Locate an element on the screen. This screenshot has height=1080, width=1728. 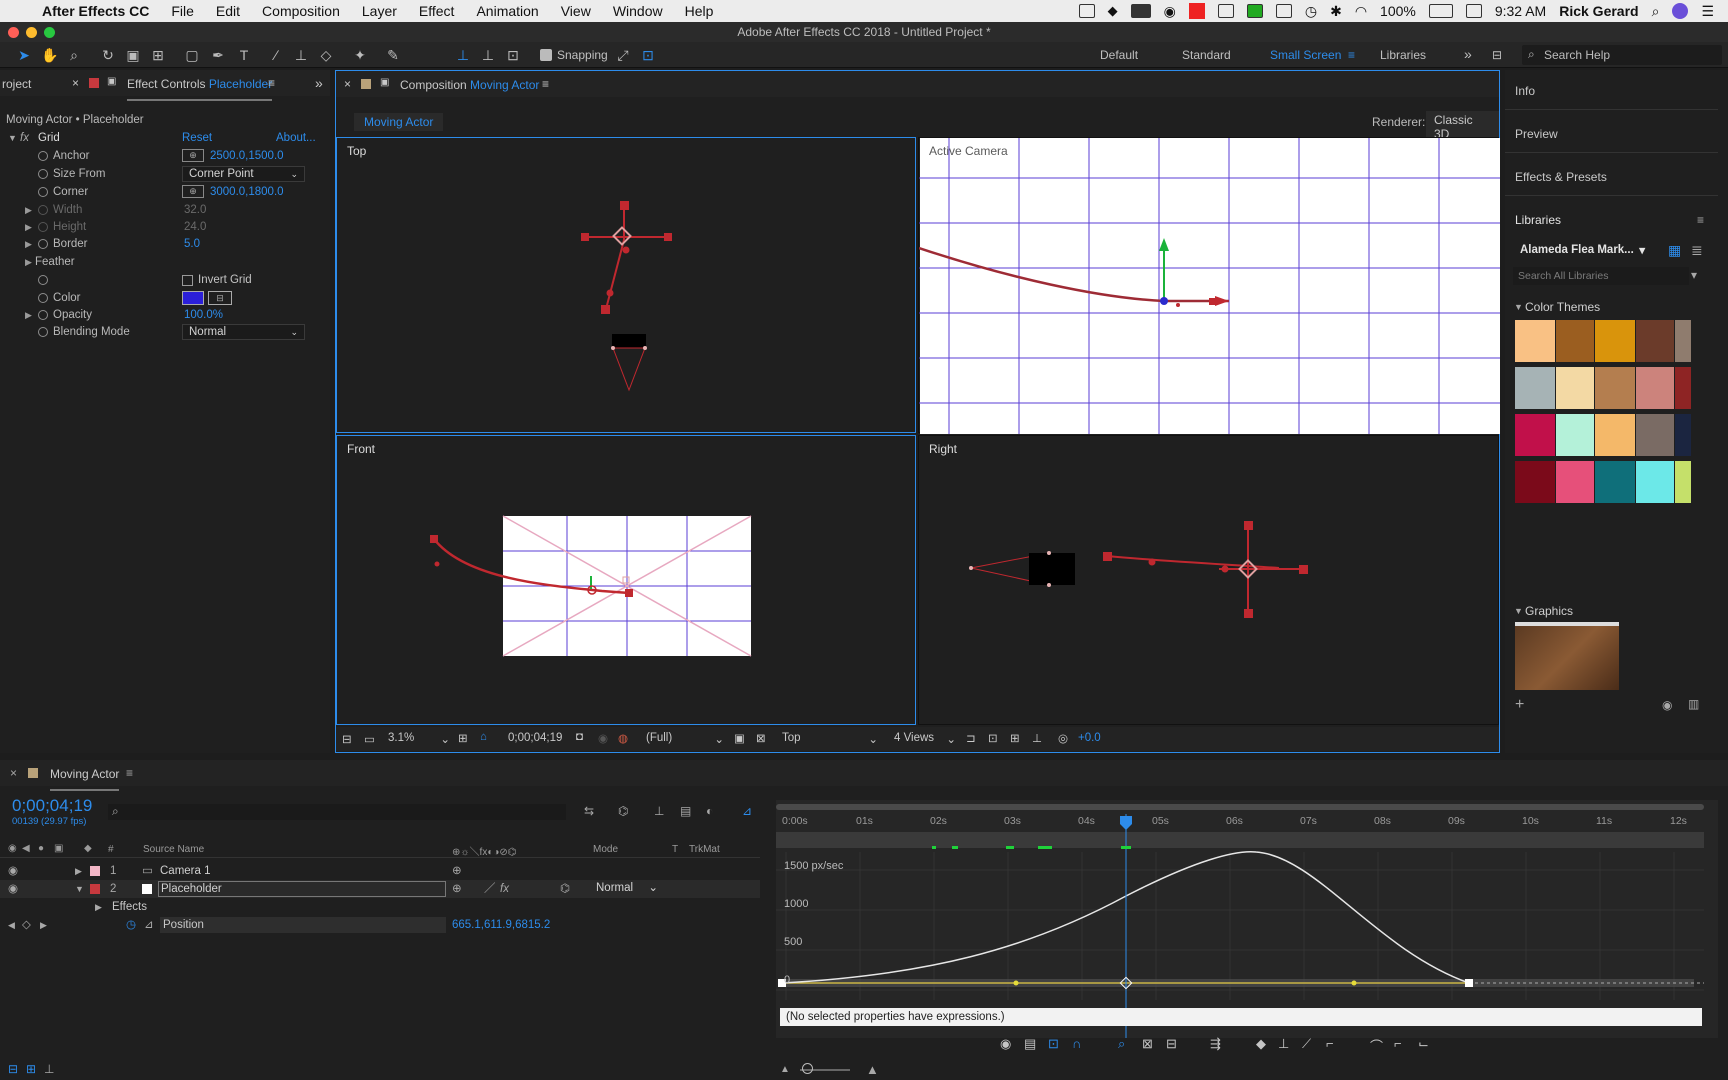
workspace-libraries: Libraries is located at coordinates (1403, 55).